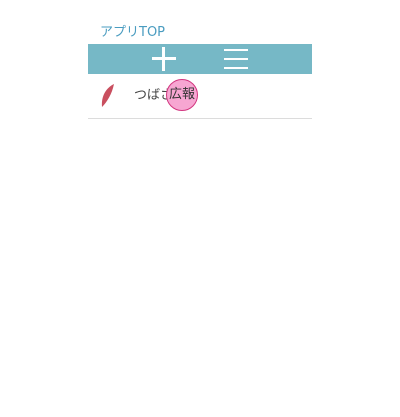 The height and width of the screenshot is (417, 400). What do you see at coordinates (132, 33) in the screenshot?
I see `app-top-link: アプリTOP` at bounding box center [132, 33].